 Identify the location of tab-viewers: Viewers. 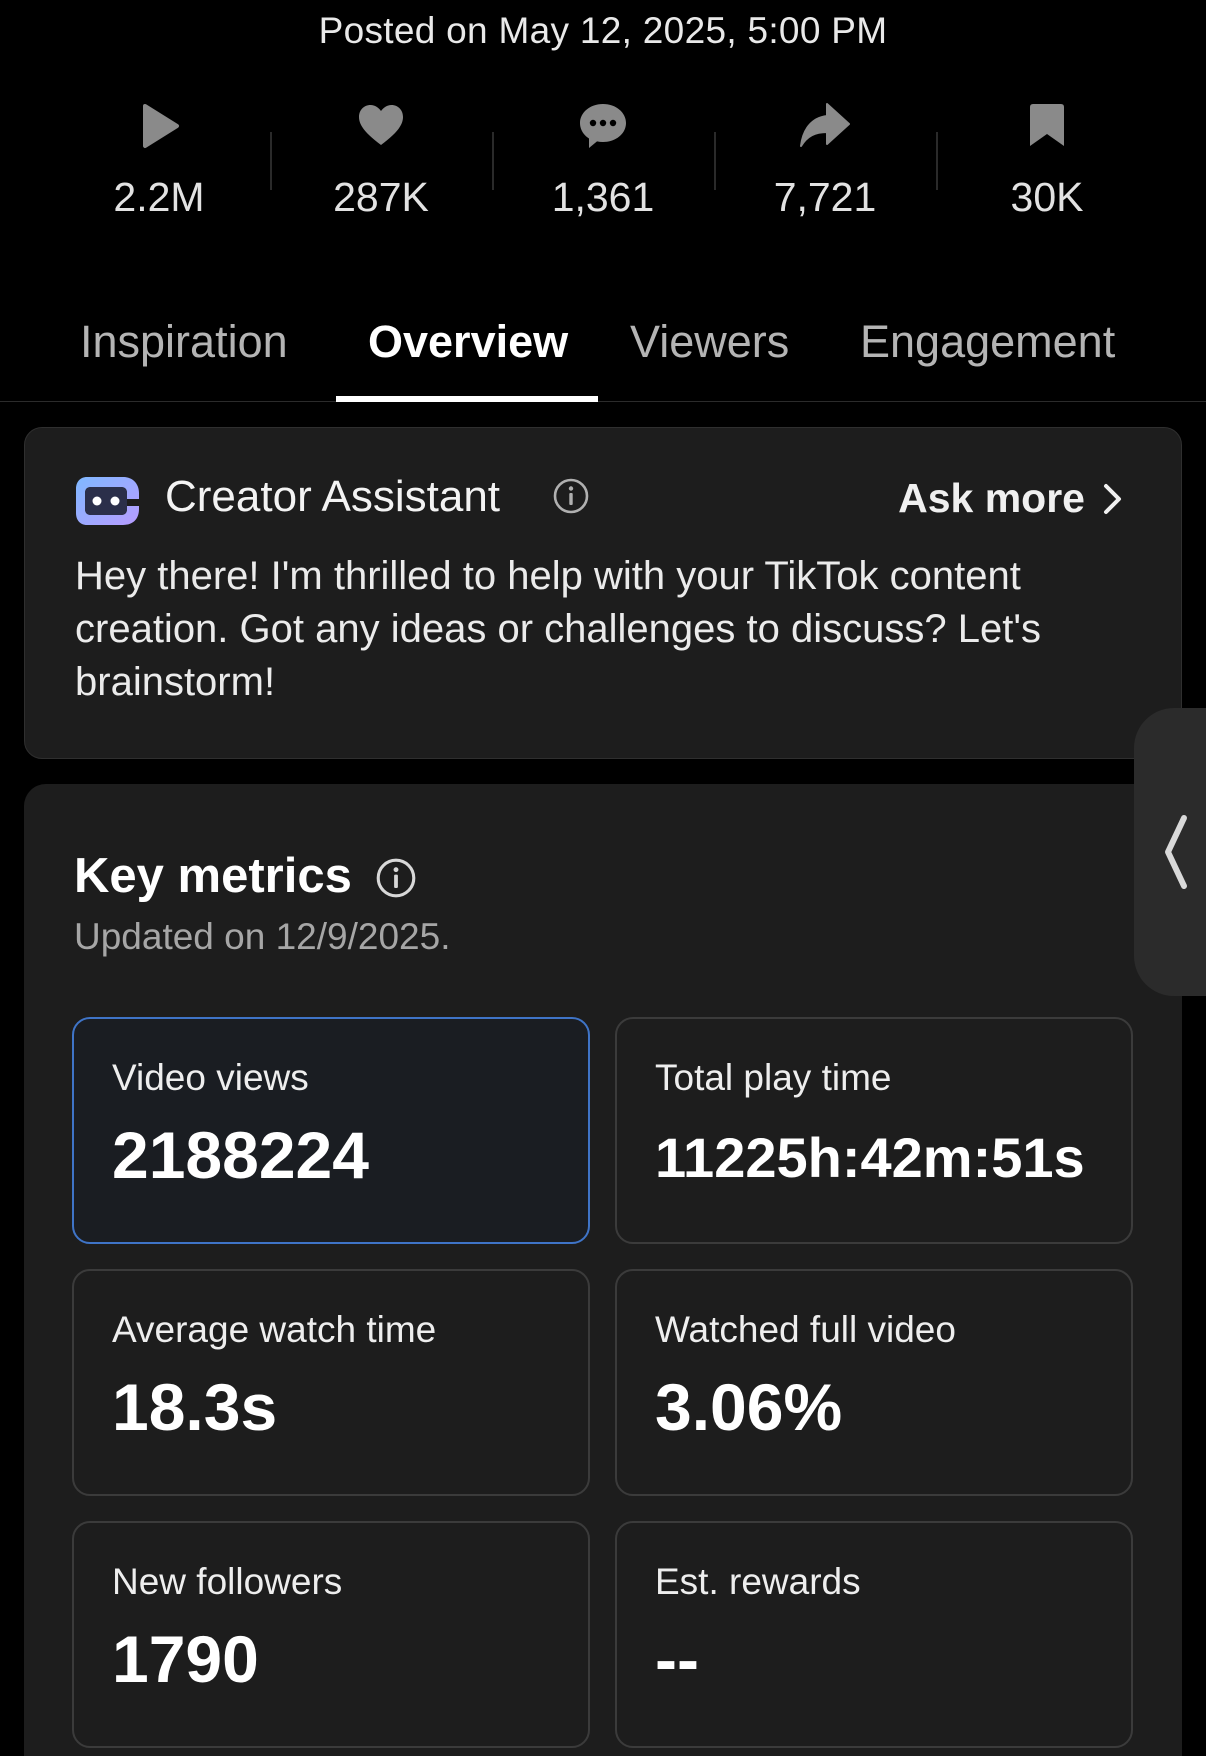
(709, 342).